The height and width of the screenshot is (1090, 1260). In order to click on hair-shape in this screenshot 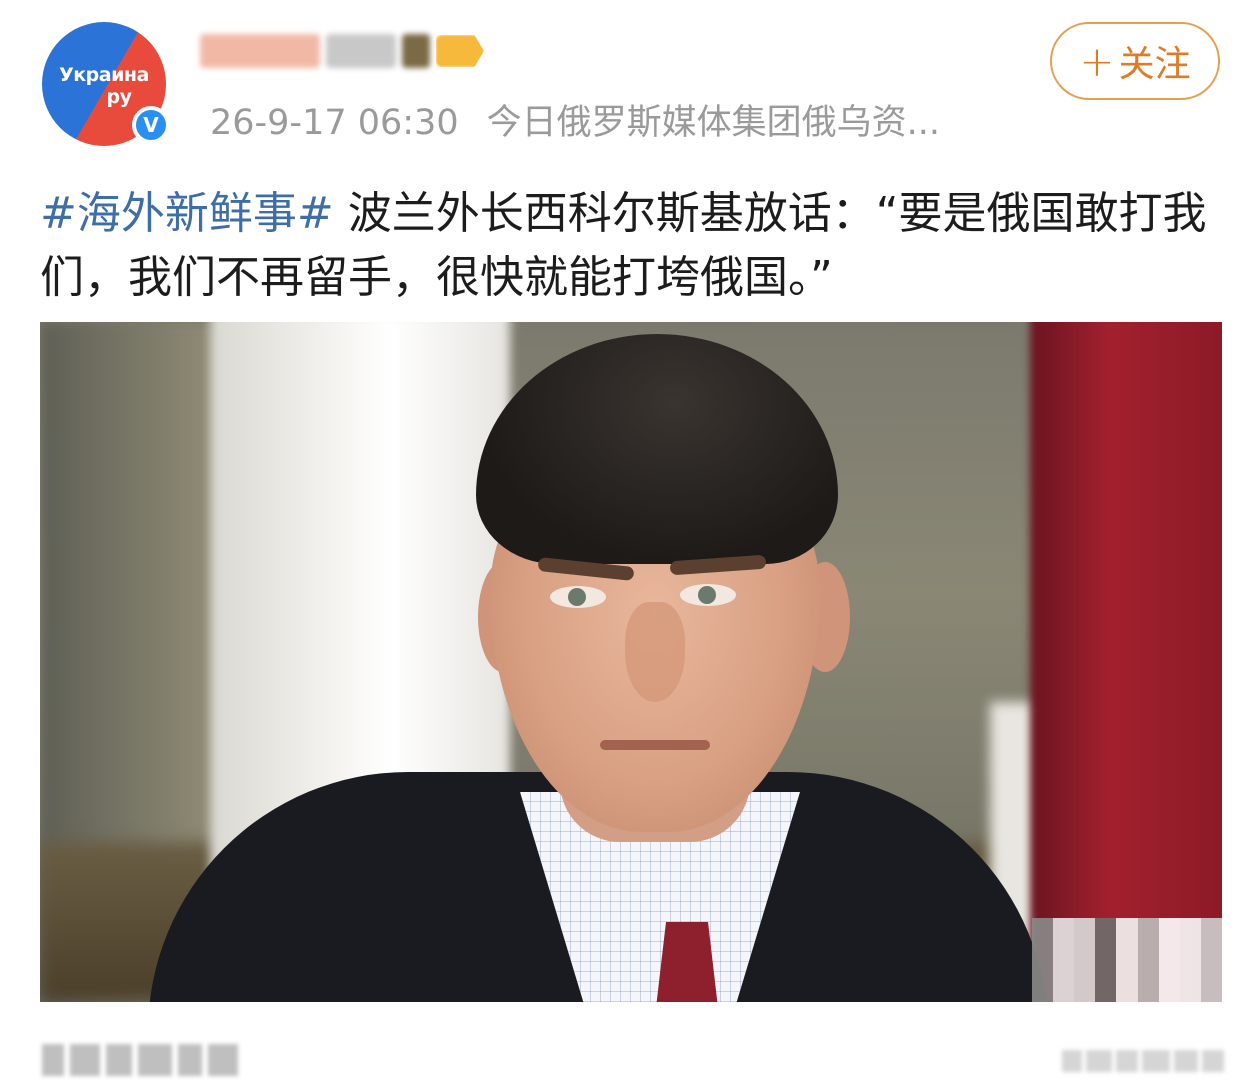, I will do `click(657, 449)`.